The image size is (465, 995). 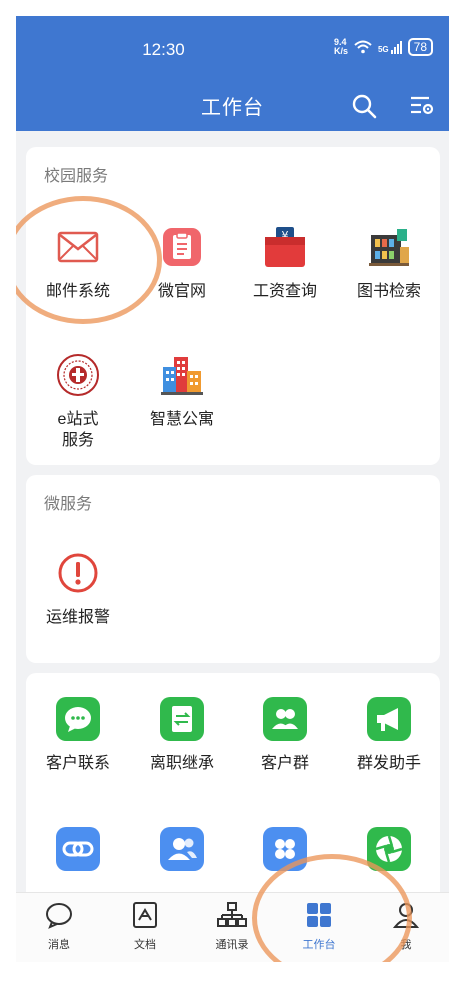 What do you see at coordinates (78, 573) in the screenshot?
I see `alert-circle-icon` at bounding box center [78, 573].